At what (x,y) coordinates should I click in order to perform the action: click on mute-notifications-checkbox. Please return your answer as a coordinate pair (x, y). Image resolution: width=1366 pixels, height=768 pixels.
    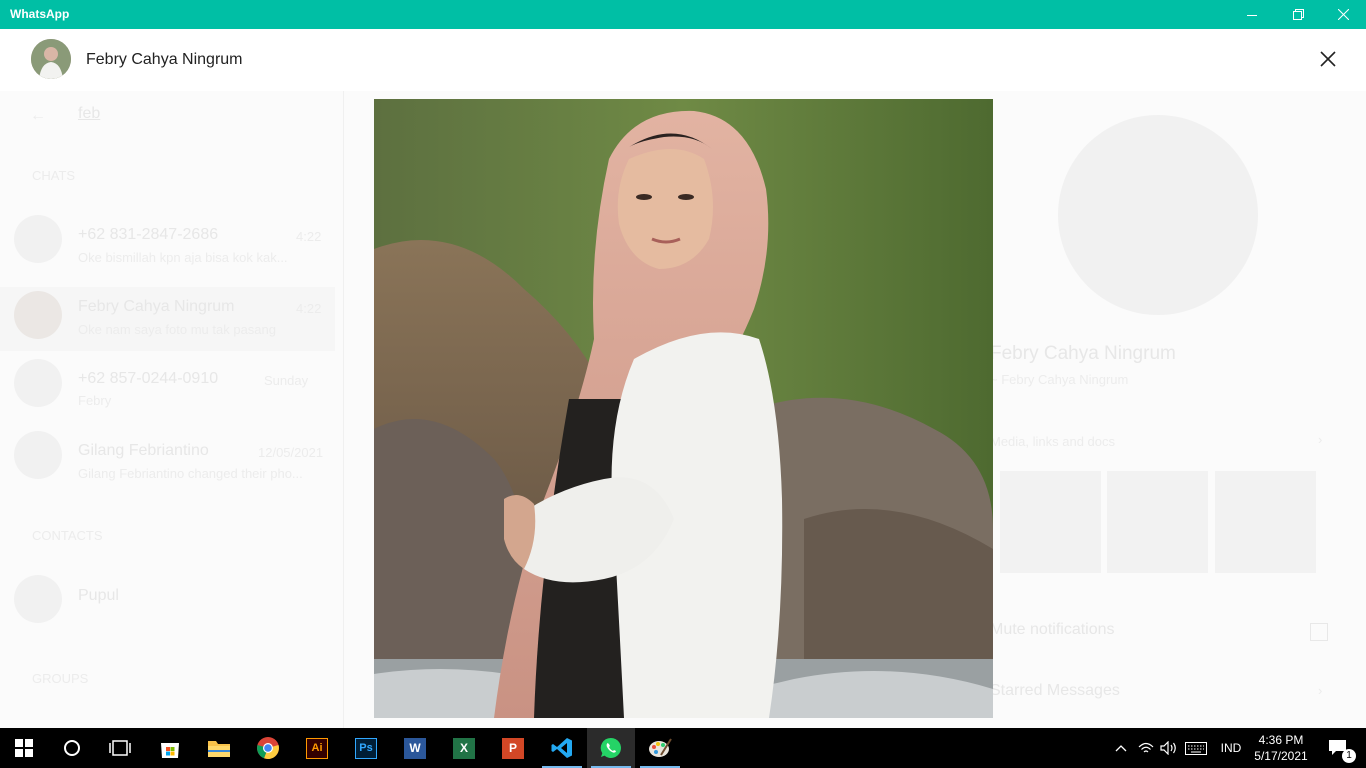
    Looking at the image, I should click on (1319, 632).